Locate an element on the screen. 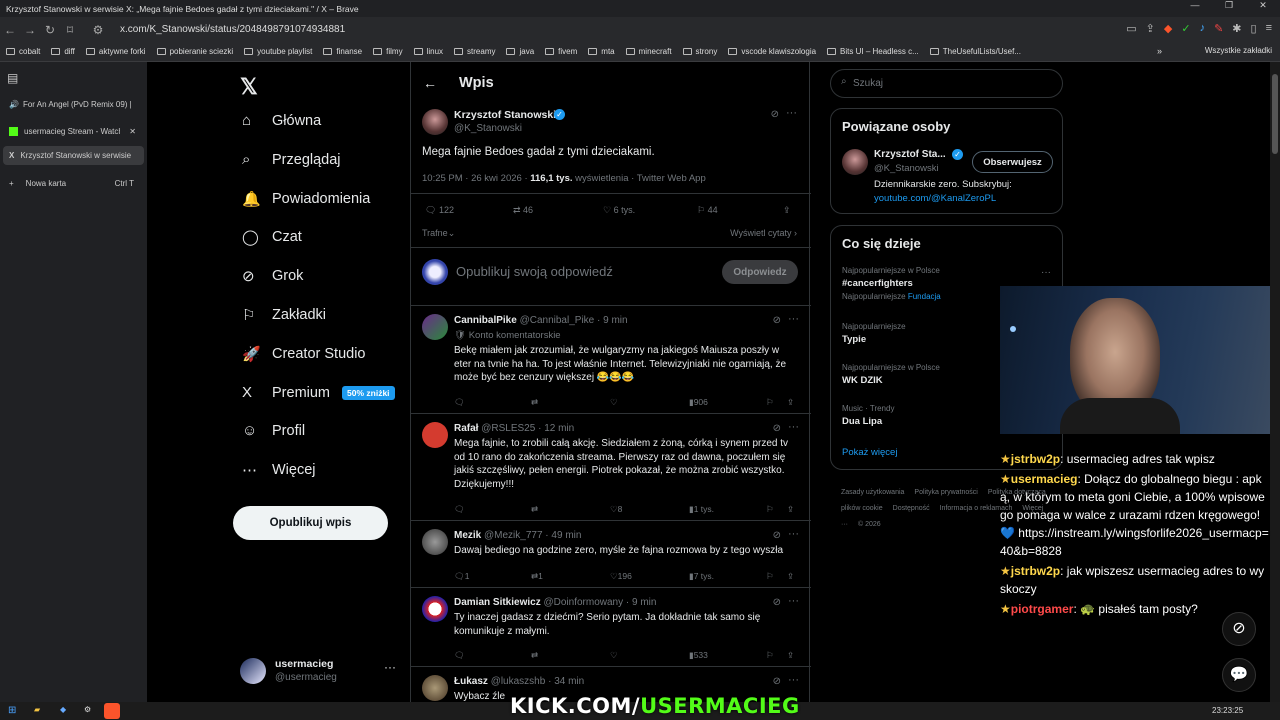  close-icon: ✕ is located at coordinates (1263, 5).